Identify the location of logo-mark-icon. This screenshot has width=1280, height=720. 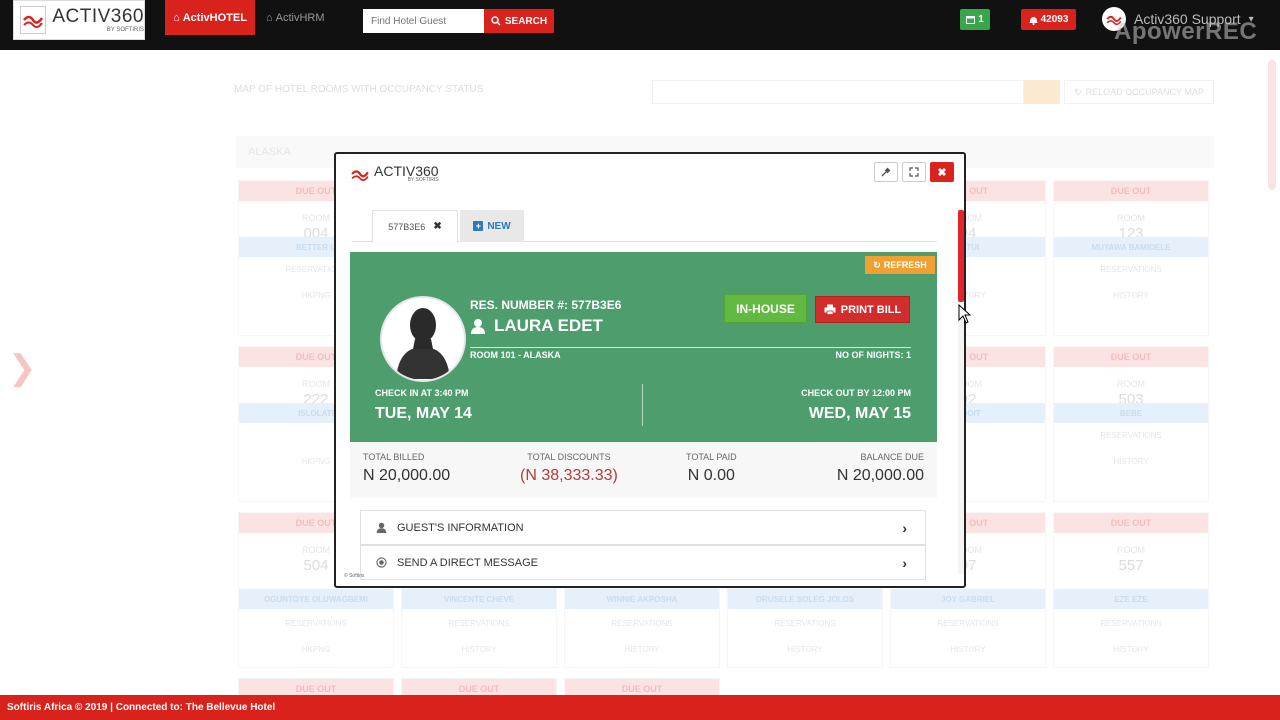
(33, 20).